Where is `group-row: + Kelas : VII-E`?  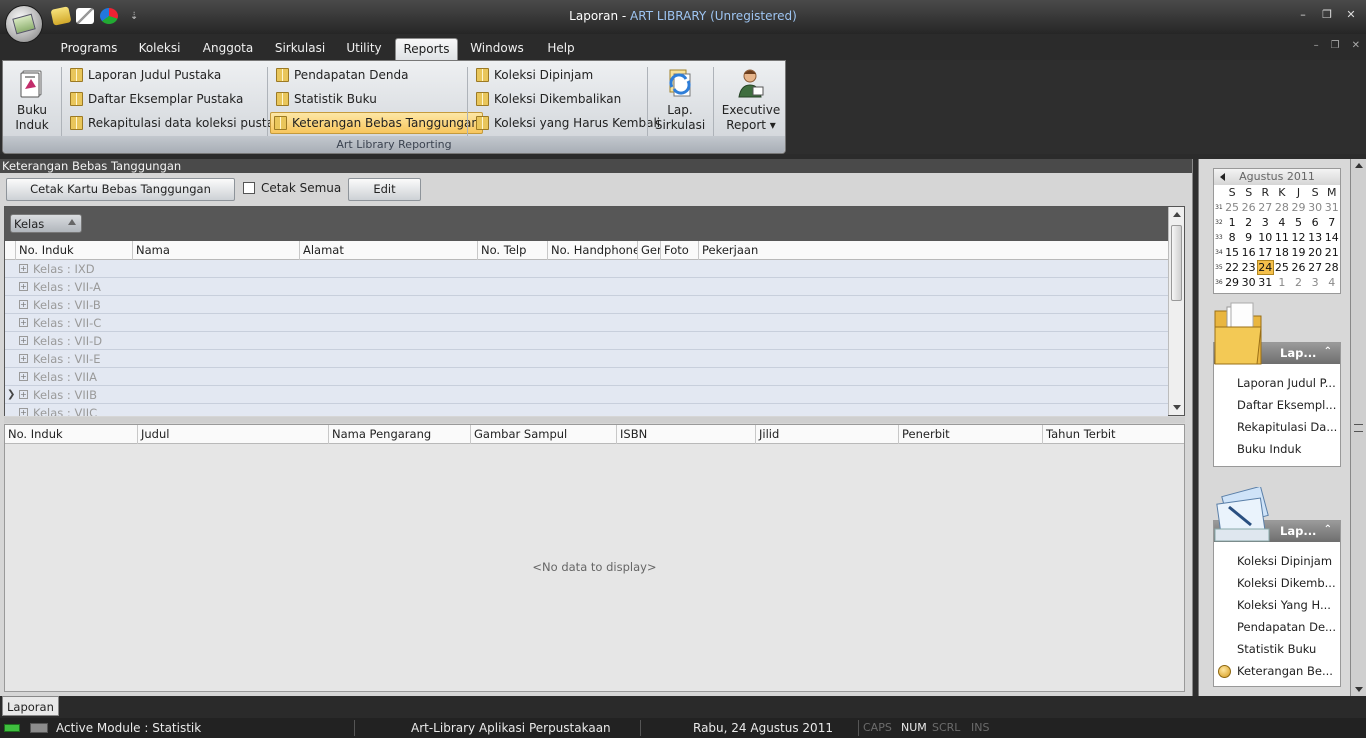
group-row: + Kelas : VII-E is located at coordinates (586, 359).